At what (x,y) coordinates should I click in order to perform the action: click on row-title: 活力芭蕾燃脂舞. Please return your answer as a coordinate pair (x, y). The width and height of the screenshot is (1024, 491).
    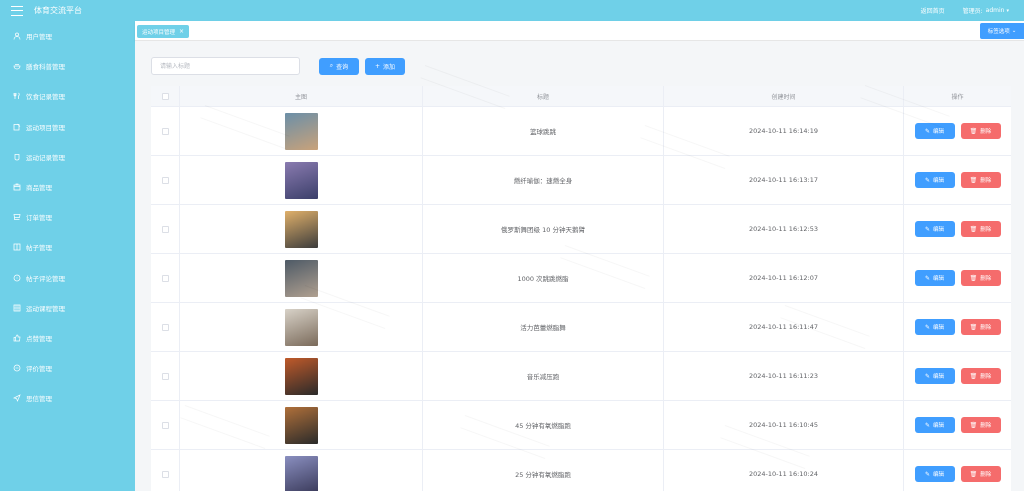
    Looking at the image, I should click on (543, 327).